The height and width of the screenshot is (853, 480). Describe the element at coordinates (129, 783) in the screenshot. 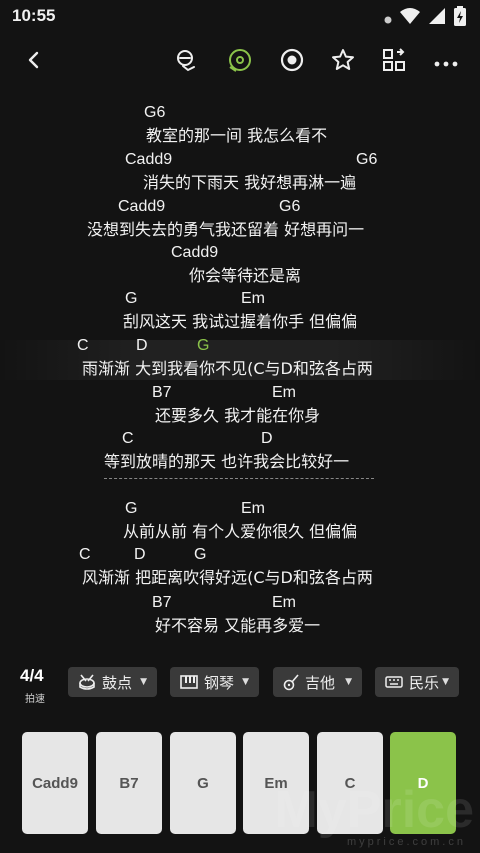

I see `chord-key-b7: B7` at that location.